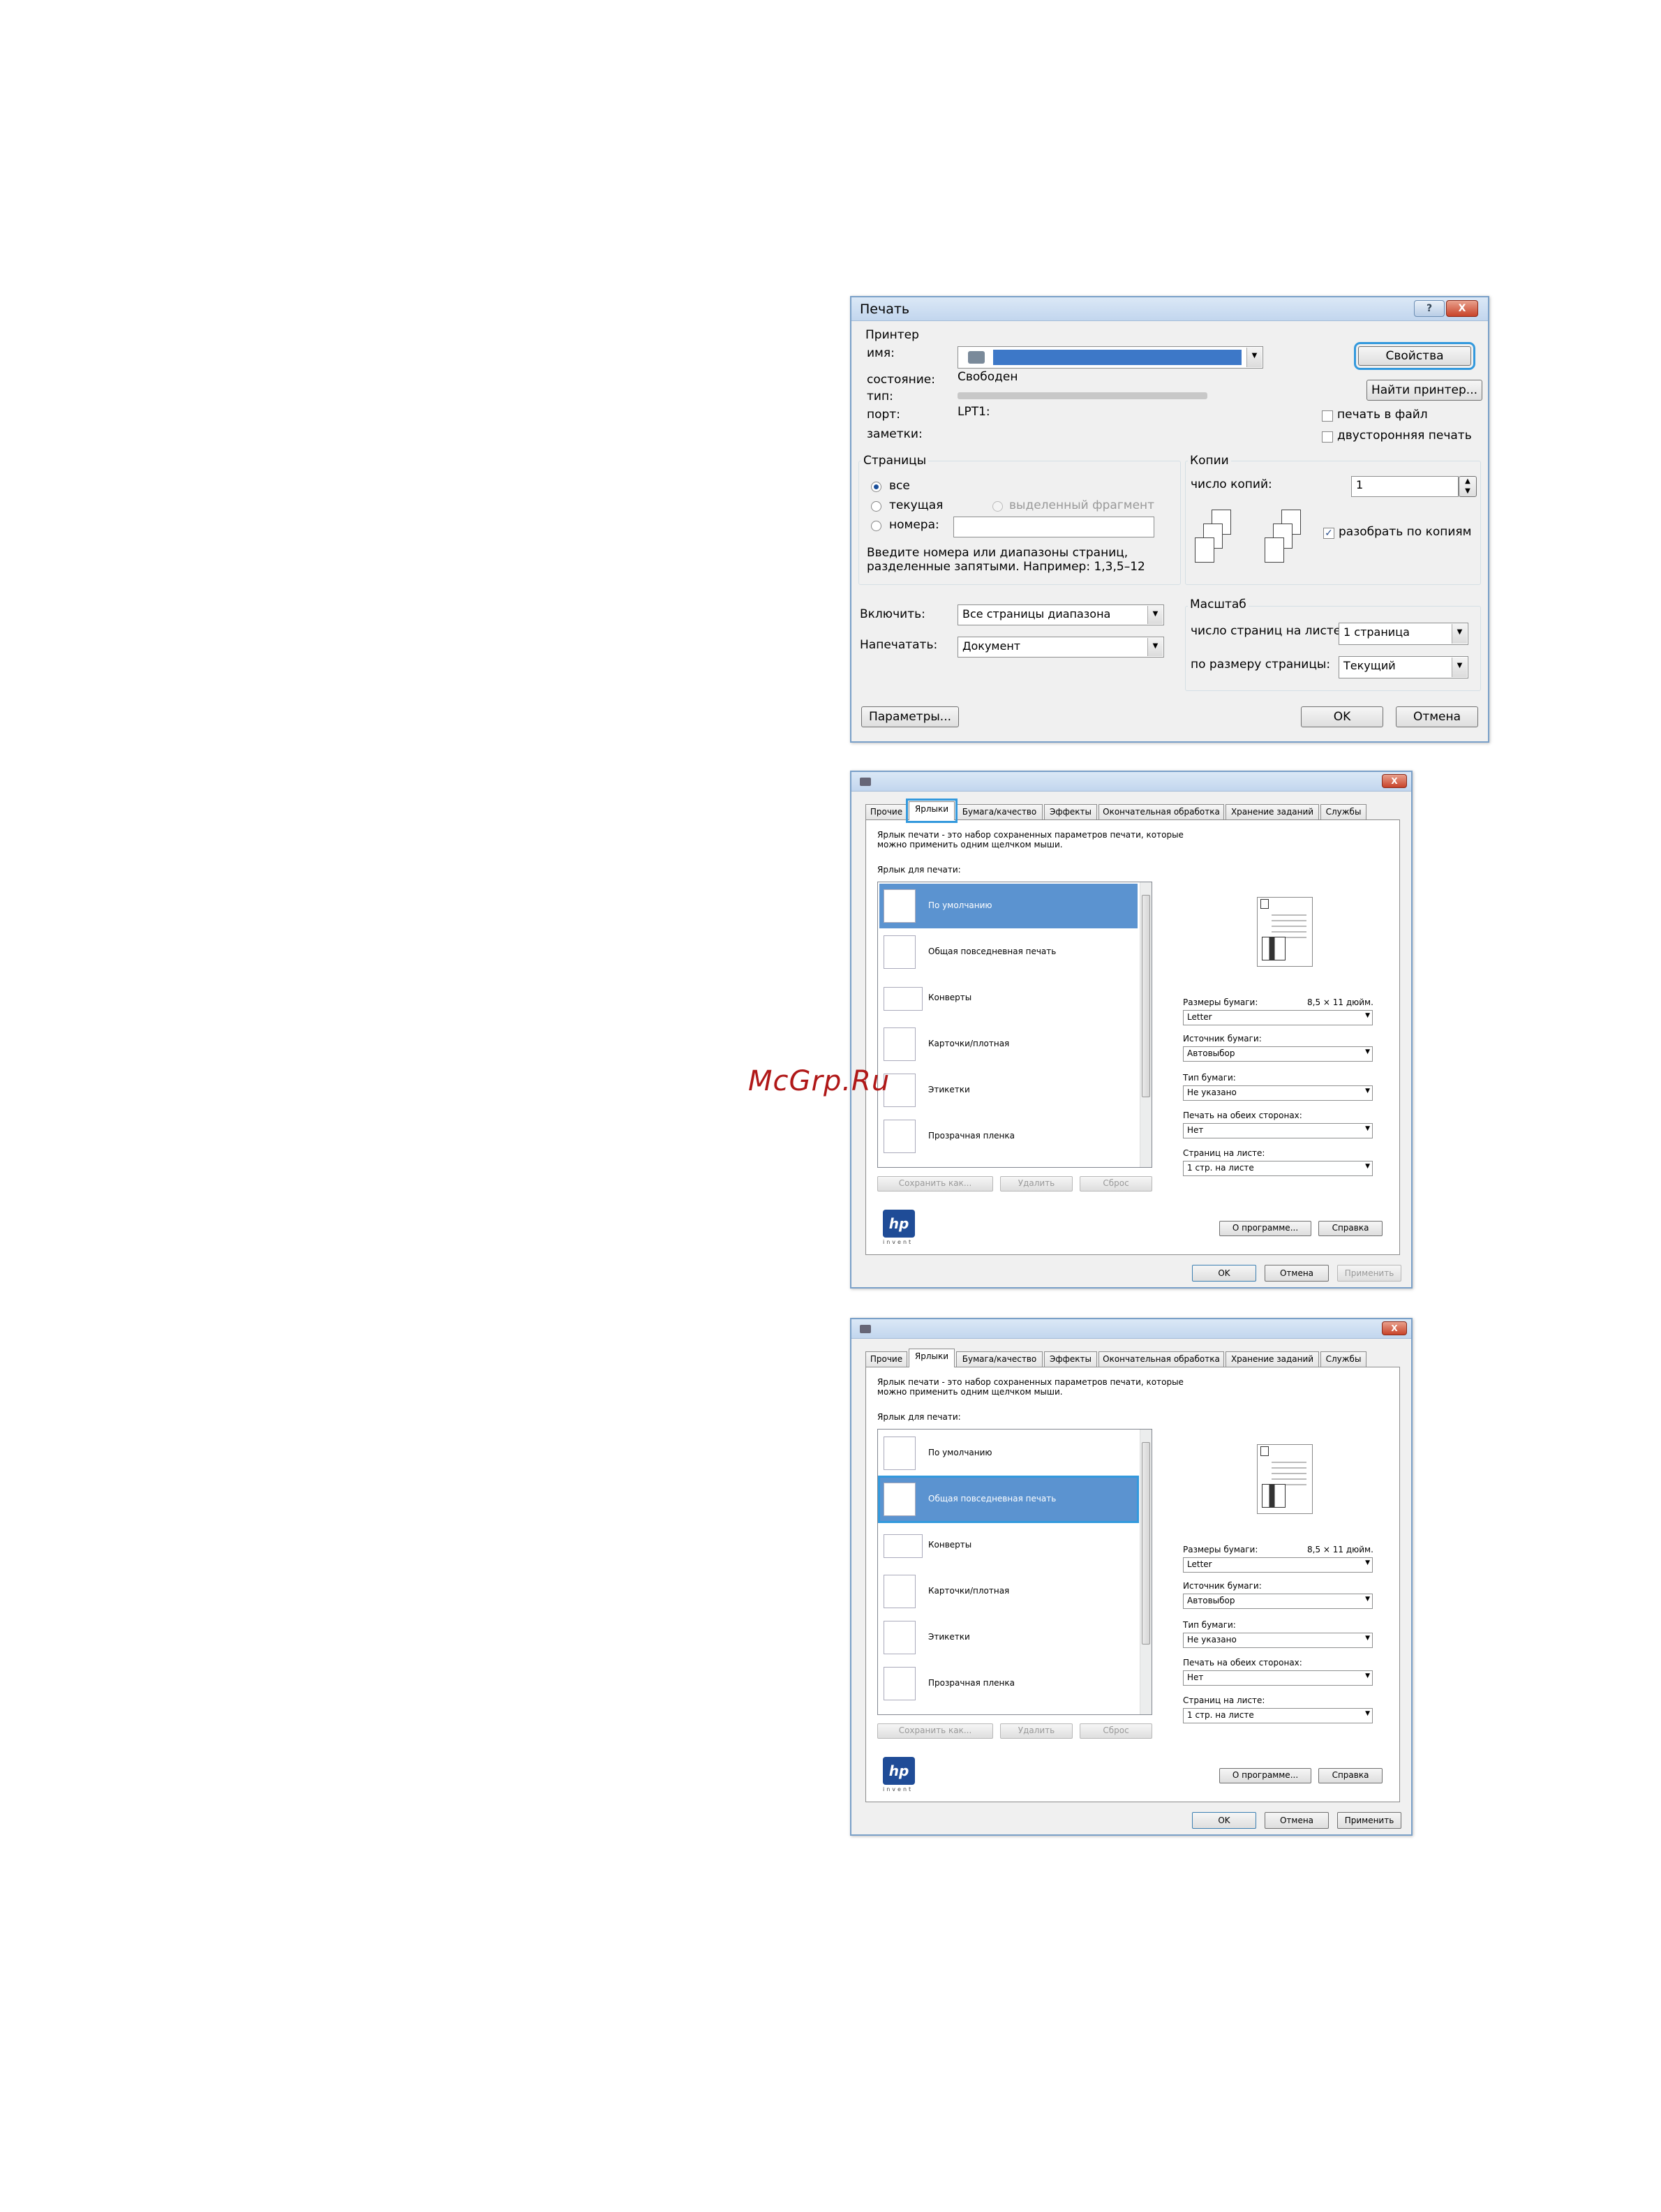  Describe the element at coordinates (1061, 614) in the screenshot. I see `include-select: Все страницы диапазона ▼` at that location.